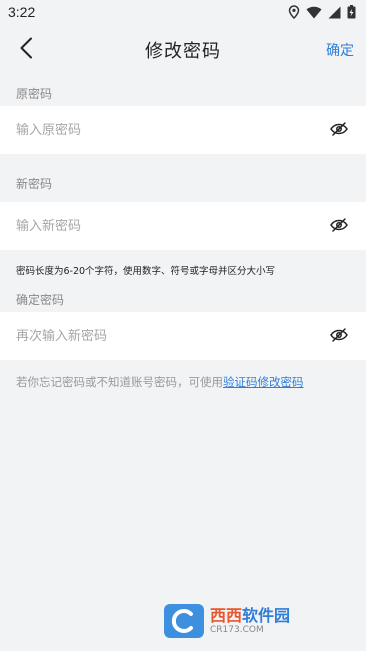 The width and height of the screenshot is (366, 651). I want to click on confirm-password-visibility-toggle, so click(339, 336).